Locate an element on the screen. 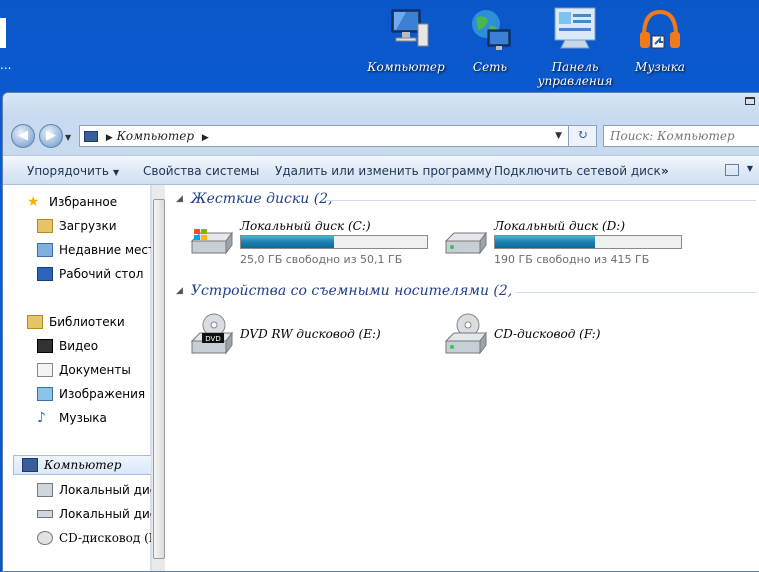  nav-label: Загрузки is located at coordinates (88, 226).